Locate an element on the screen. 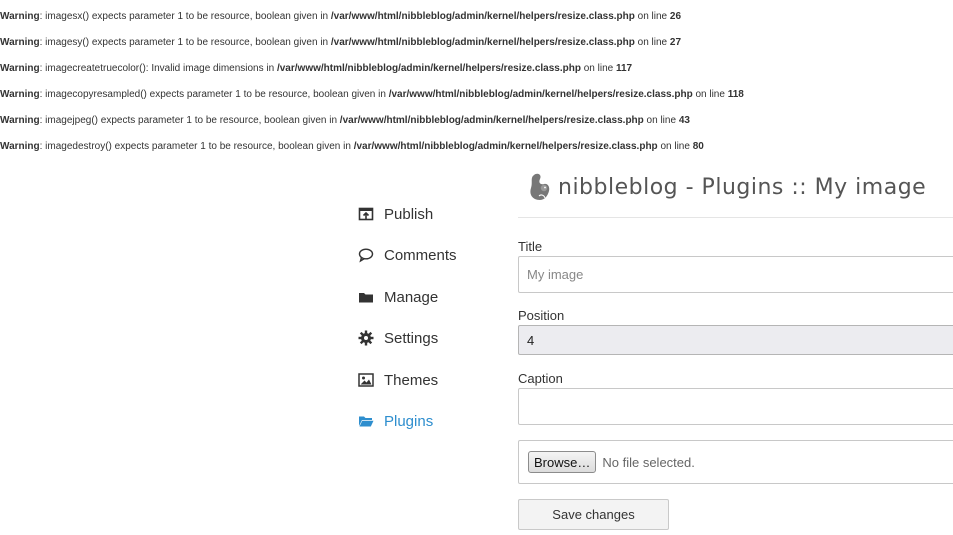  page-header: nibbleblog - Plugins :: My image is located at coordinates (726, 187).